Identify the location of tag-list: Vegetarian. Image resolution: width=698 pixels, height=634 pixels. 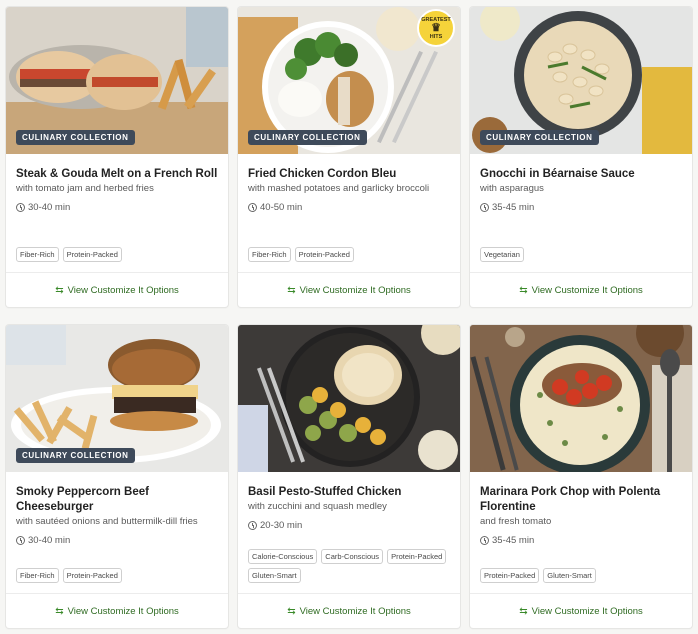
(582, 254).